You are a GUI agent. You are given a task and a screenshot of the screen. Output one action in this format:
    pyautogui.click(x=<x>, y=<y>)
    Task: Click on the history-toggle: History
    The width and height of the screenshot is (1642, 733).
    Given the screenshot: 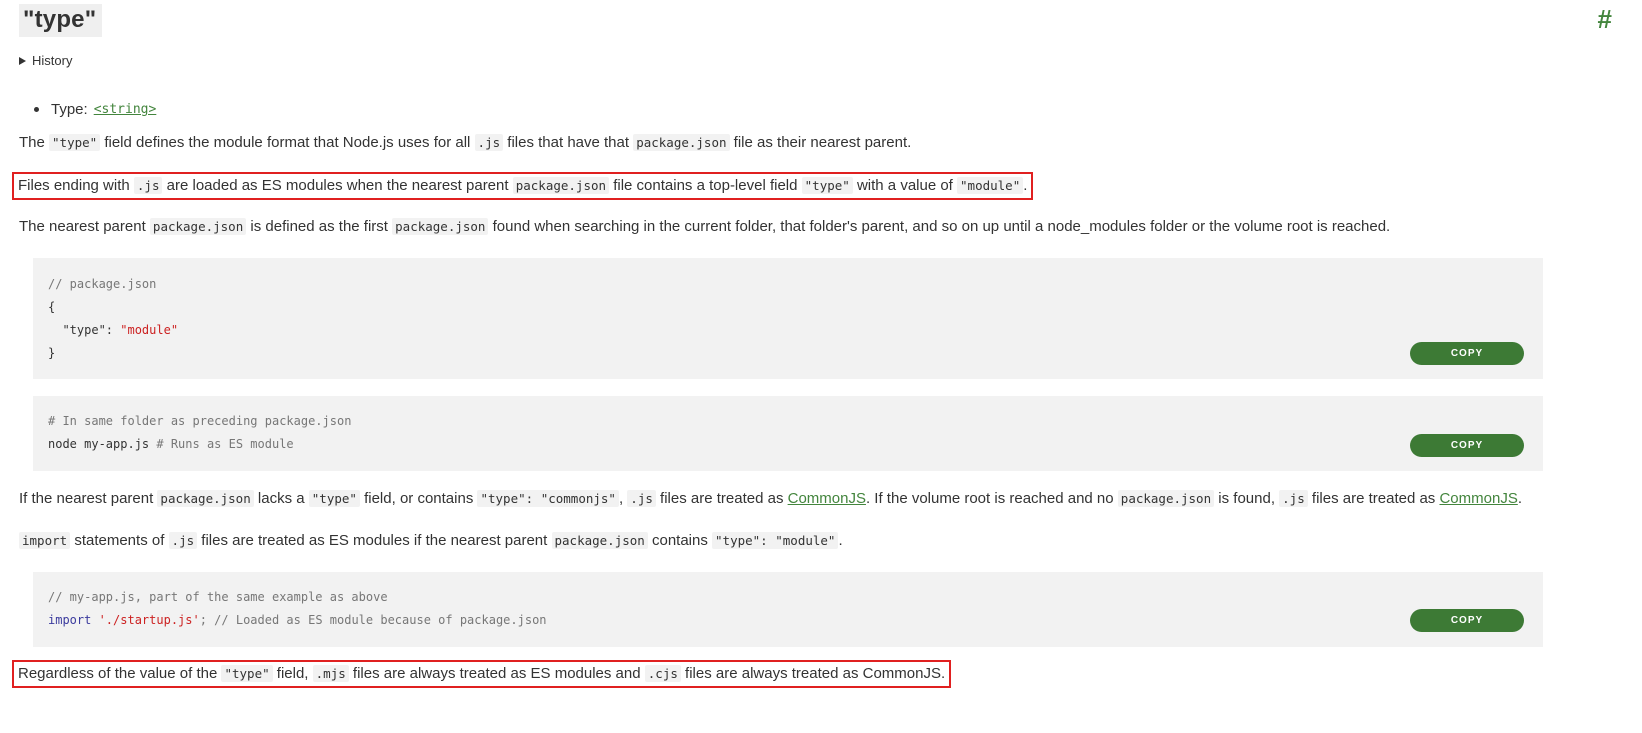 What is the action you would take?
    pyautogui.click(x=45, y=60)
    